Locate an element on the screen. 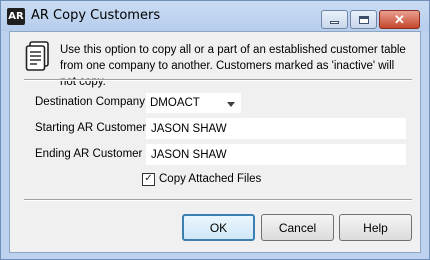 This screenshot has height=260, width=430. chevron-down-icon is located at coordinates (231, 104).